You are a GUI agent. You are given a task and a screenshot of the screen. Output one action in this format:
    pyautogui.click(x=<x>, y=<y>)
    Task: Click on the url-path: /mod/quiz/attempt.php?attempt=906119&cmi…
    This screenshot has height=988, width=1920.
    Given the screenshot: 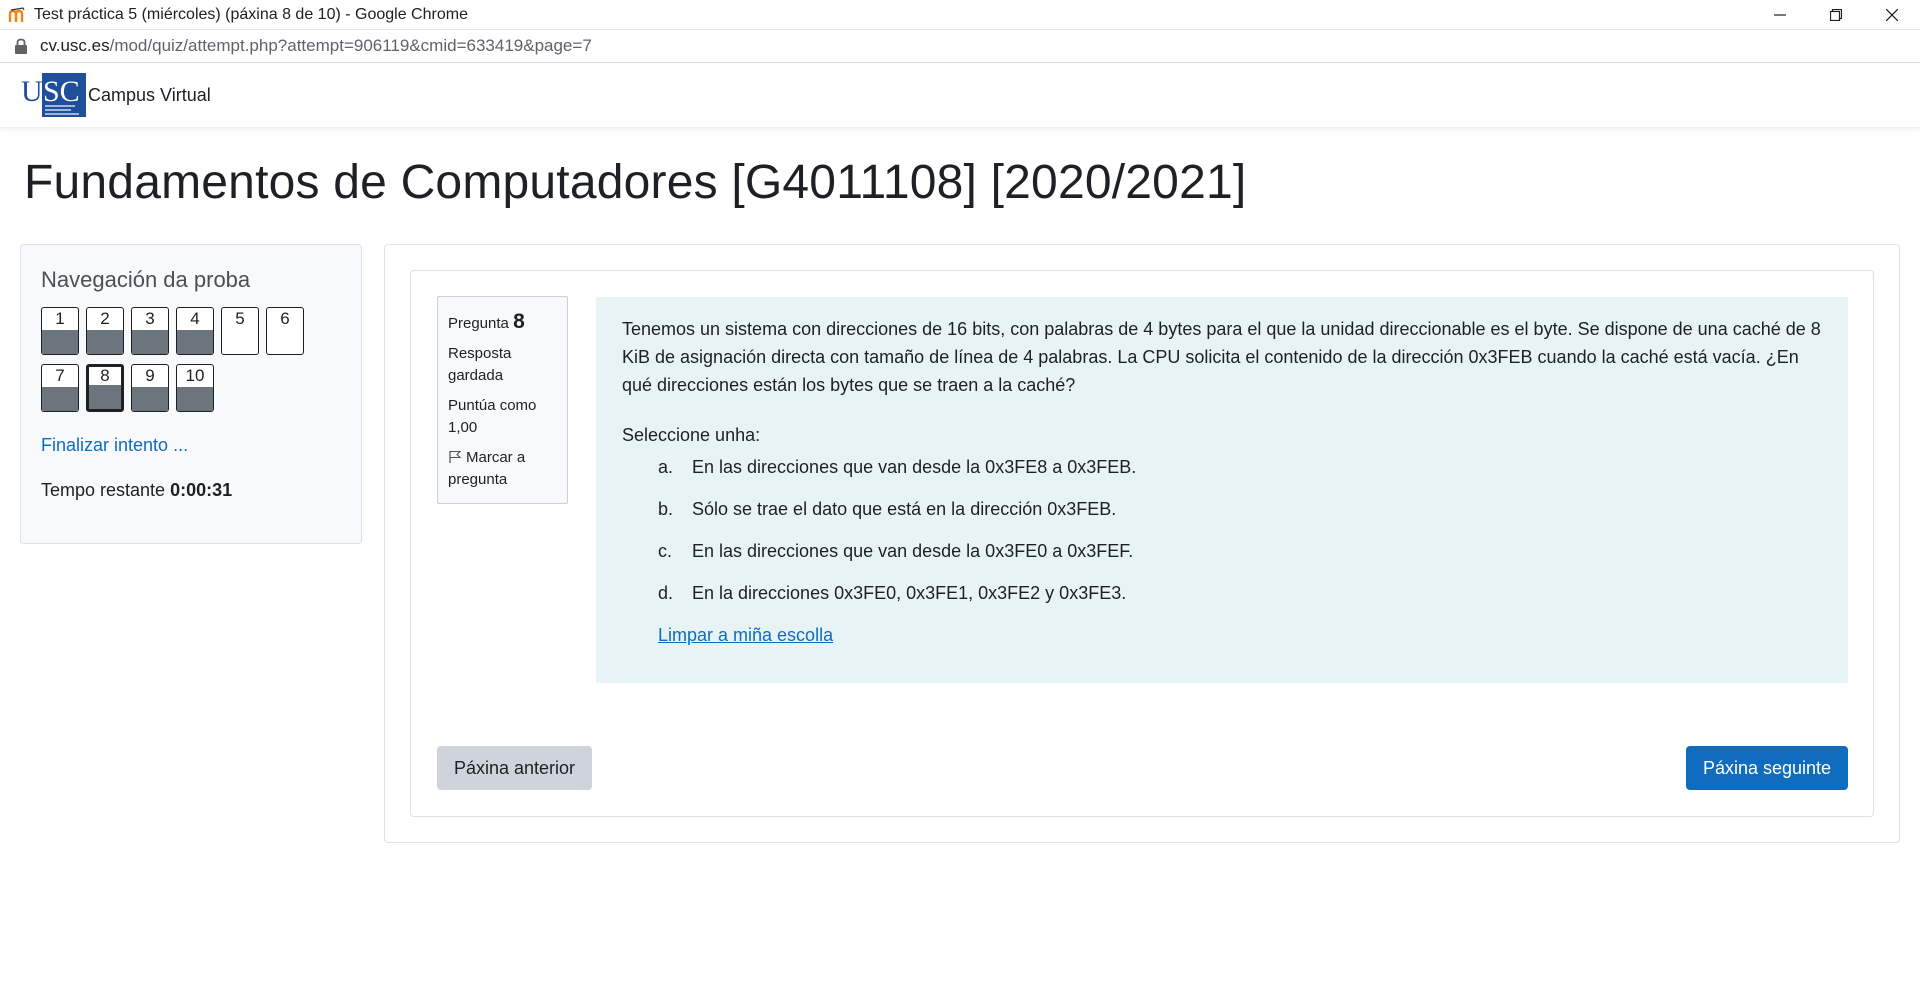 What is the action you would take?
    pyautogui.click(x=350, y=45)
    